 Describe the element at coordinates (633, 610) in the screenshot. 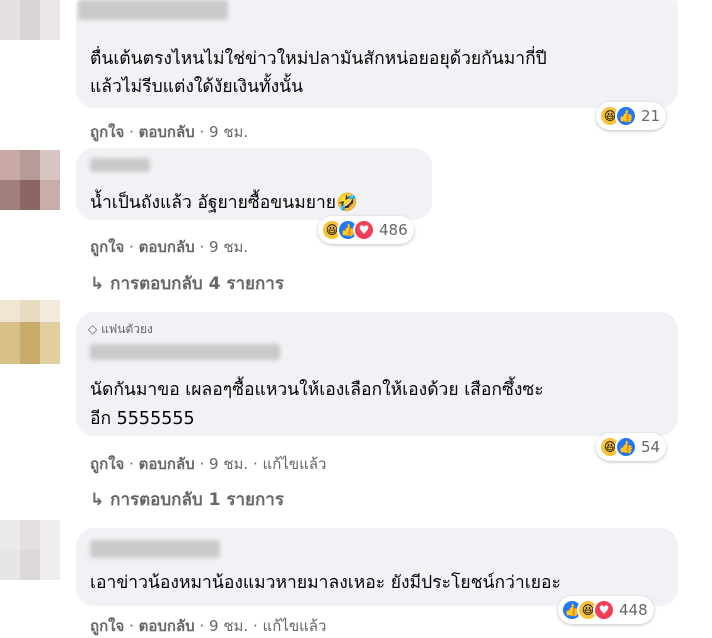

I see `reaction-count: 448` at that location.